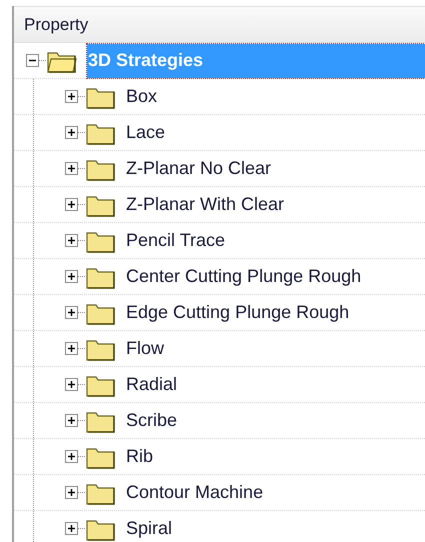 Image resolution: width=425 pixels, height=542 pixels. What do you see at coordinates (152, 421) in the screenshot?
I see `tree-item-label: Scribe` at bounding box center [152, 421].